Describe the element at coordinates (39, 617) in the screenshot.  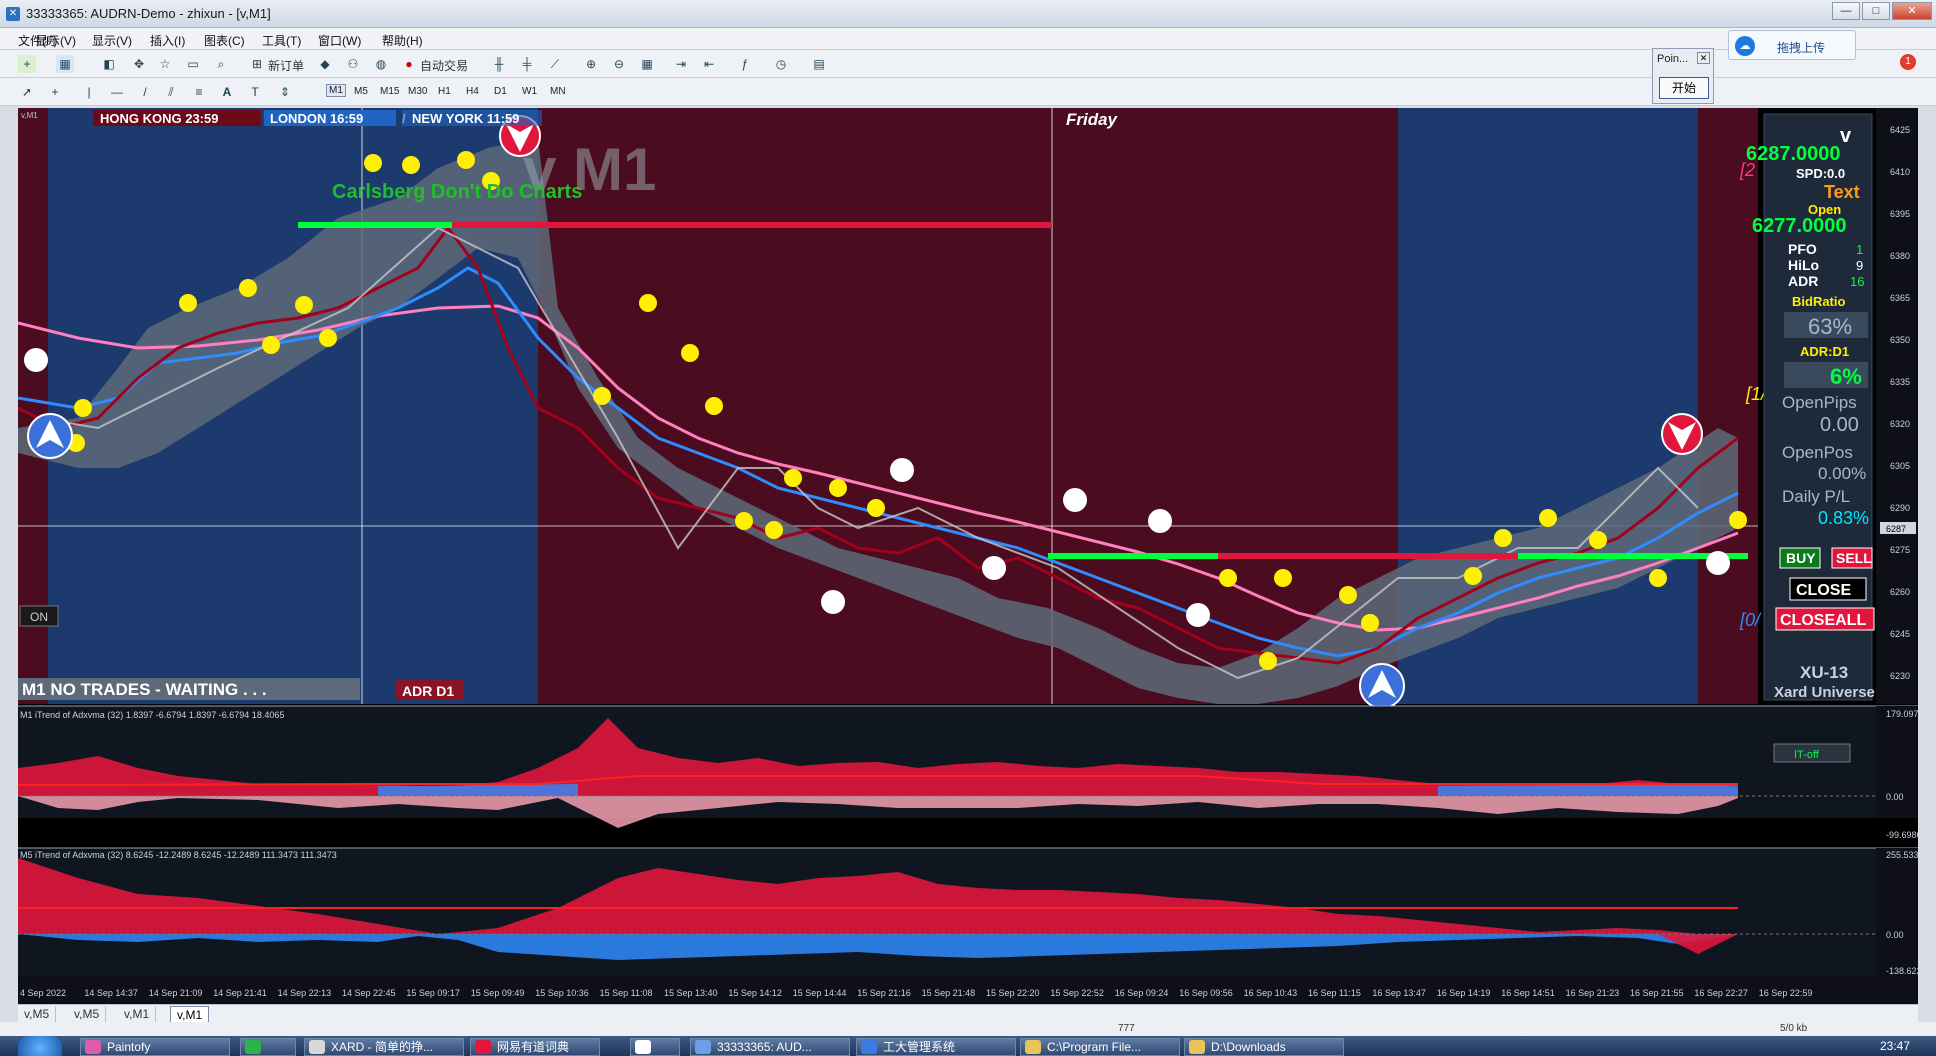
I see `on-button-label: ON` at that location.